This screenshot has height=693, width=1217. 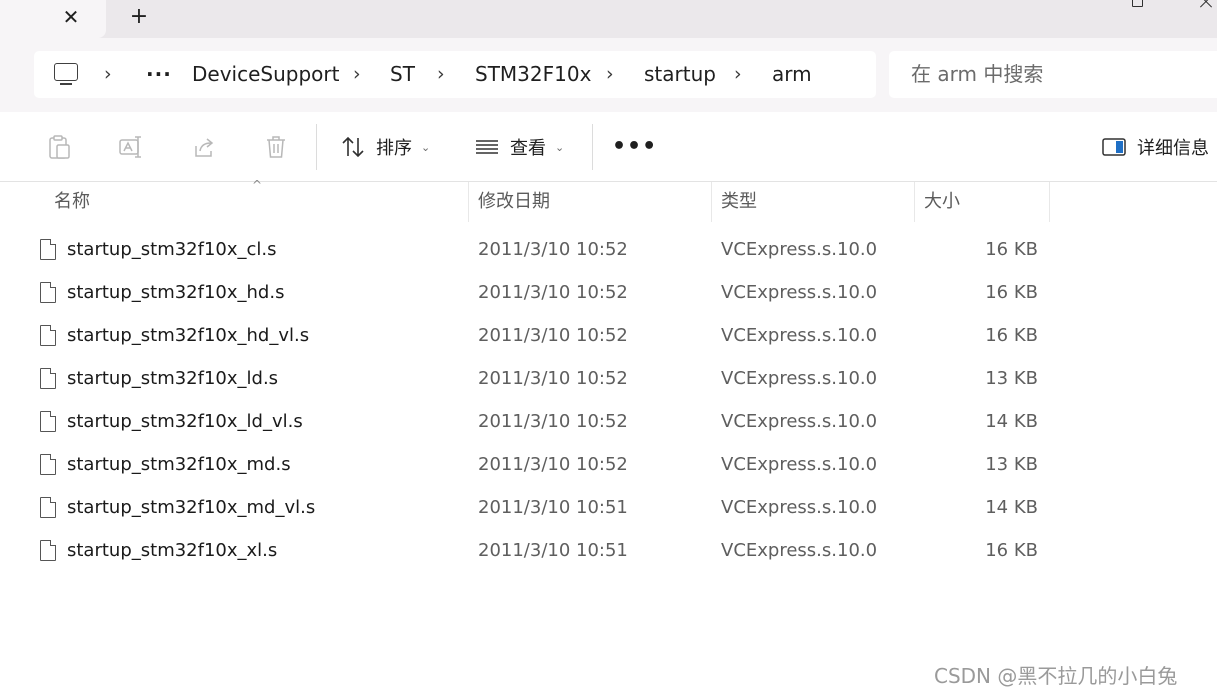 What do you see at coordinates (528, 148) in the screenshot?
I see `view-label: 查看` at bounding box center [528, 148].